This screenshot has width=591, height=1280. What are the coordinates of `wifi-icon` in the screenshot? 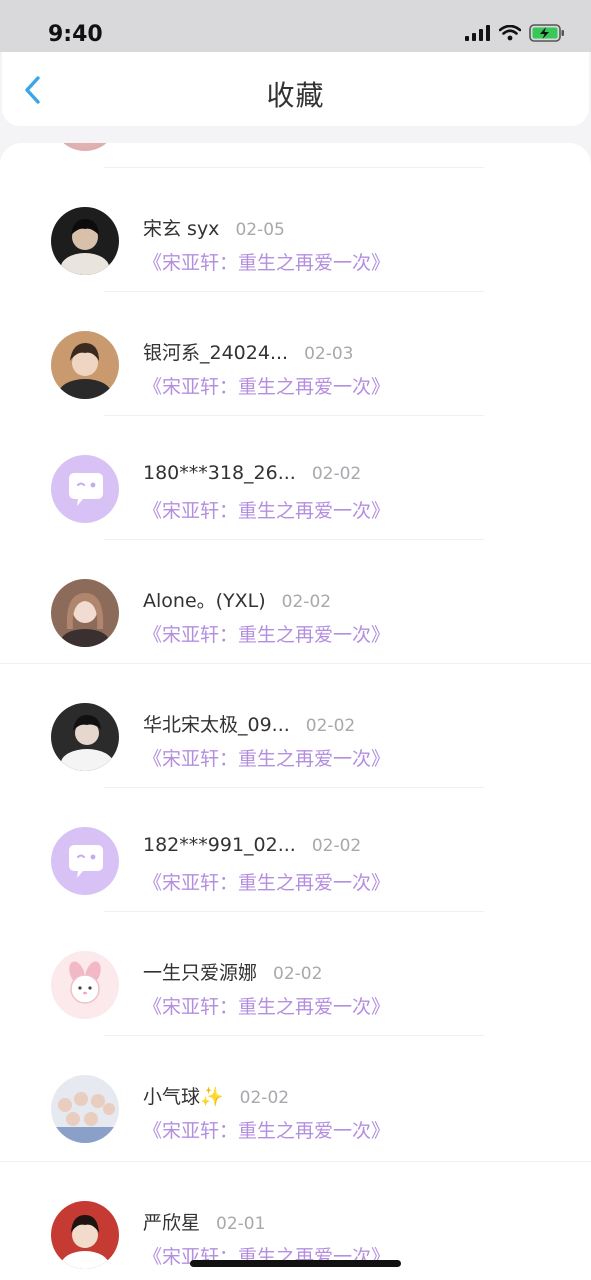 It's located at (510, 34).